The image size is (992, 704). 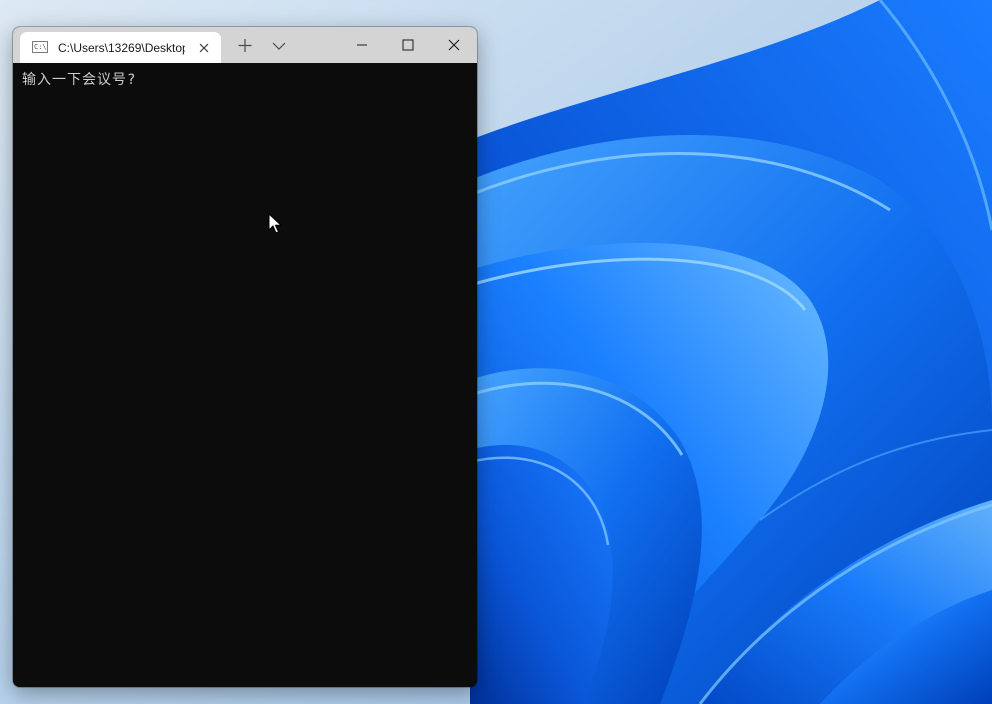 I want to click on close-window-button, so click(x=454, y=45).